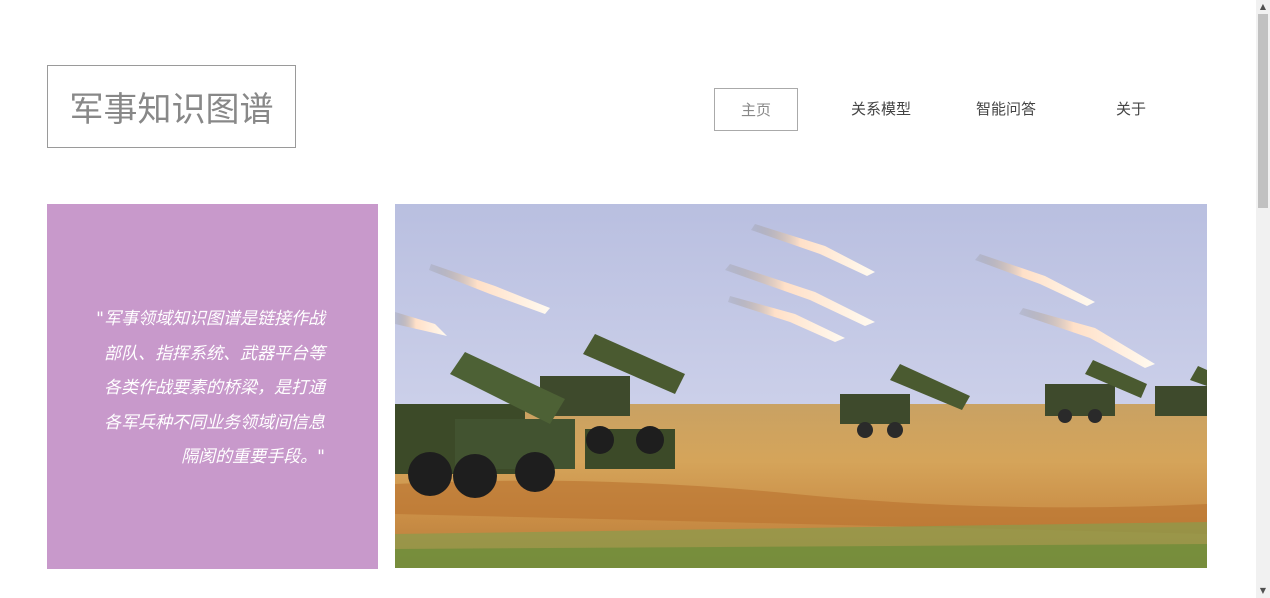 The image size is (1270, 598). I want to click on quote-line: "军事领域知识图谱是链接作战, so click(210, 319).